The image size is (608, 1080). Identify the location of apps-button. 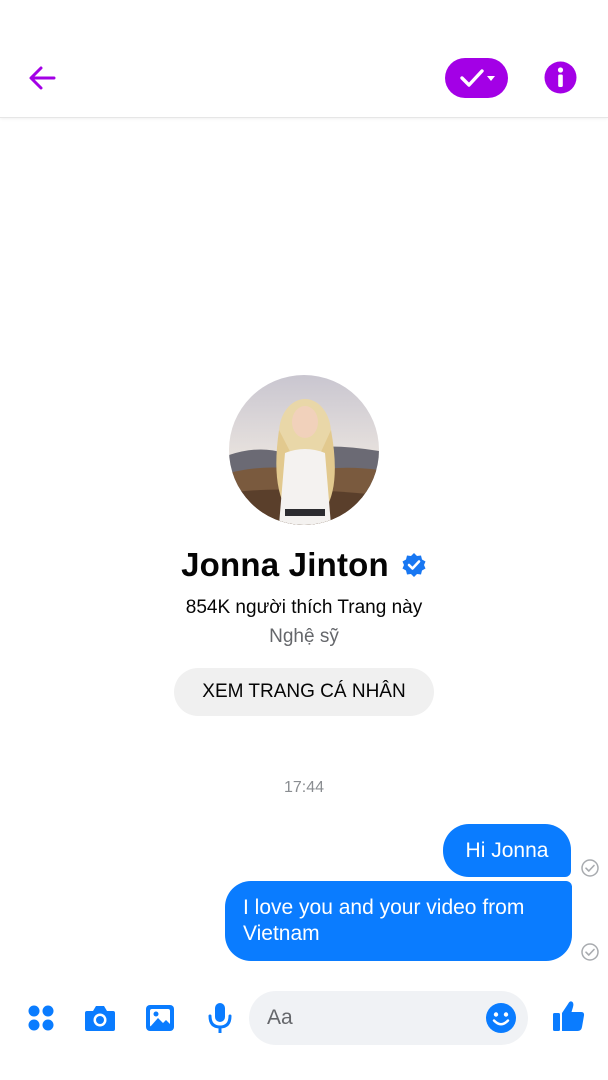
(41, 1018).